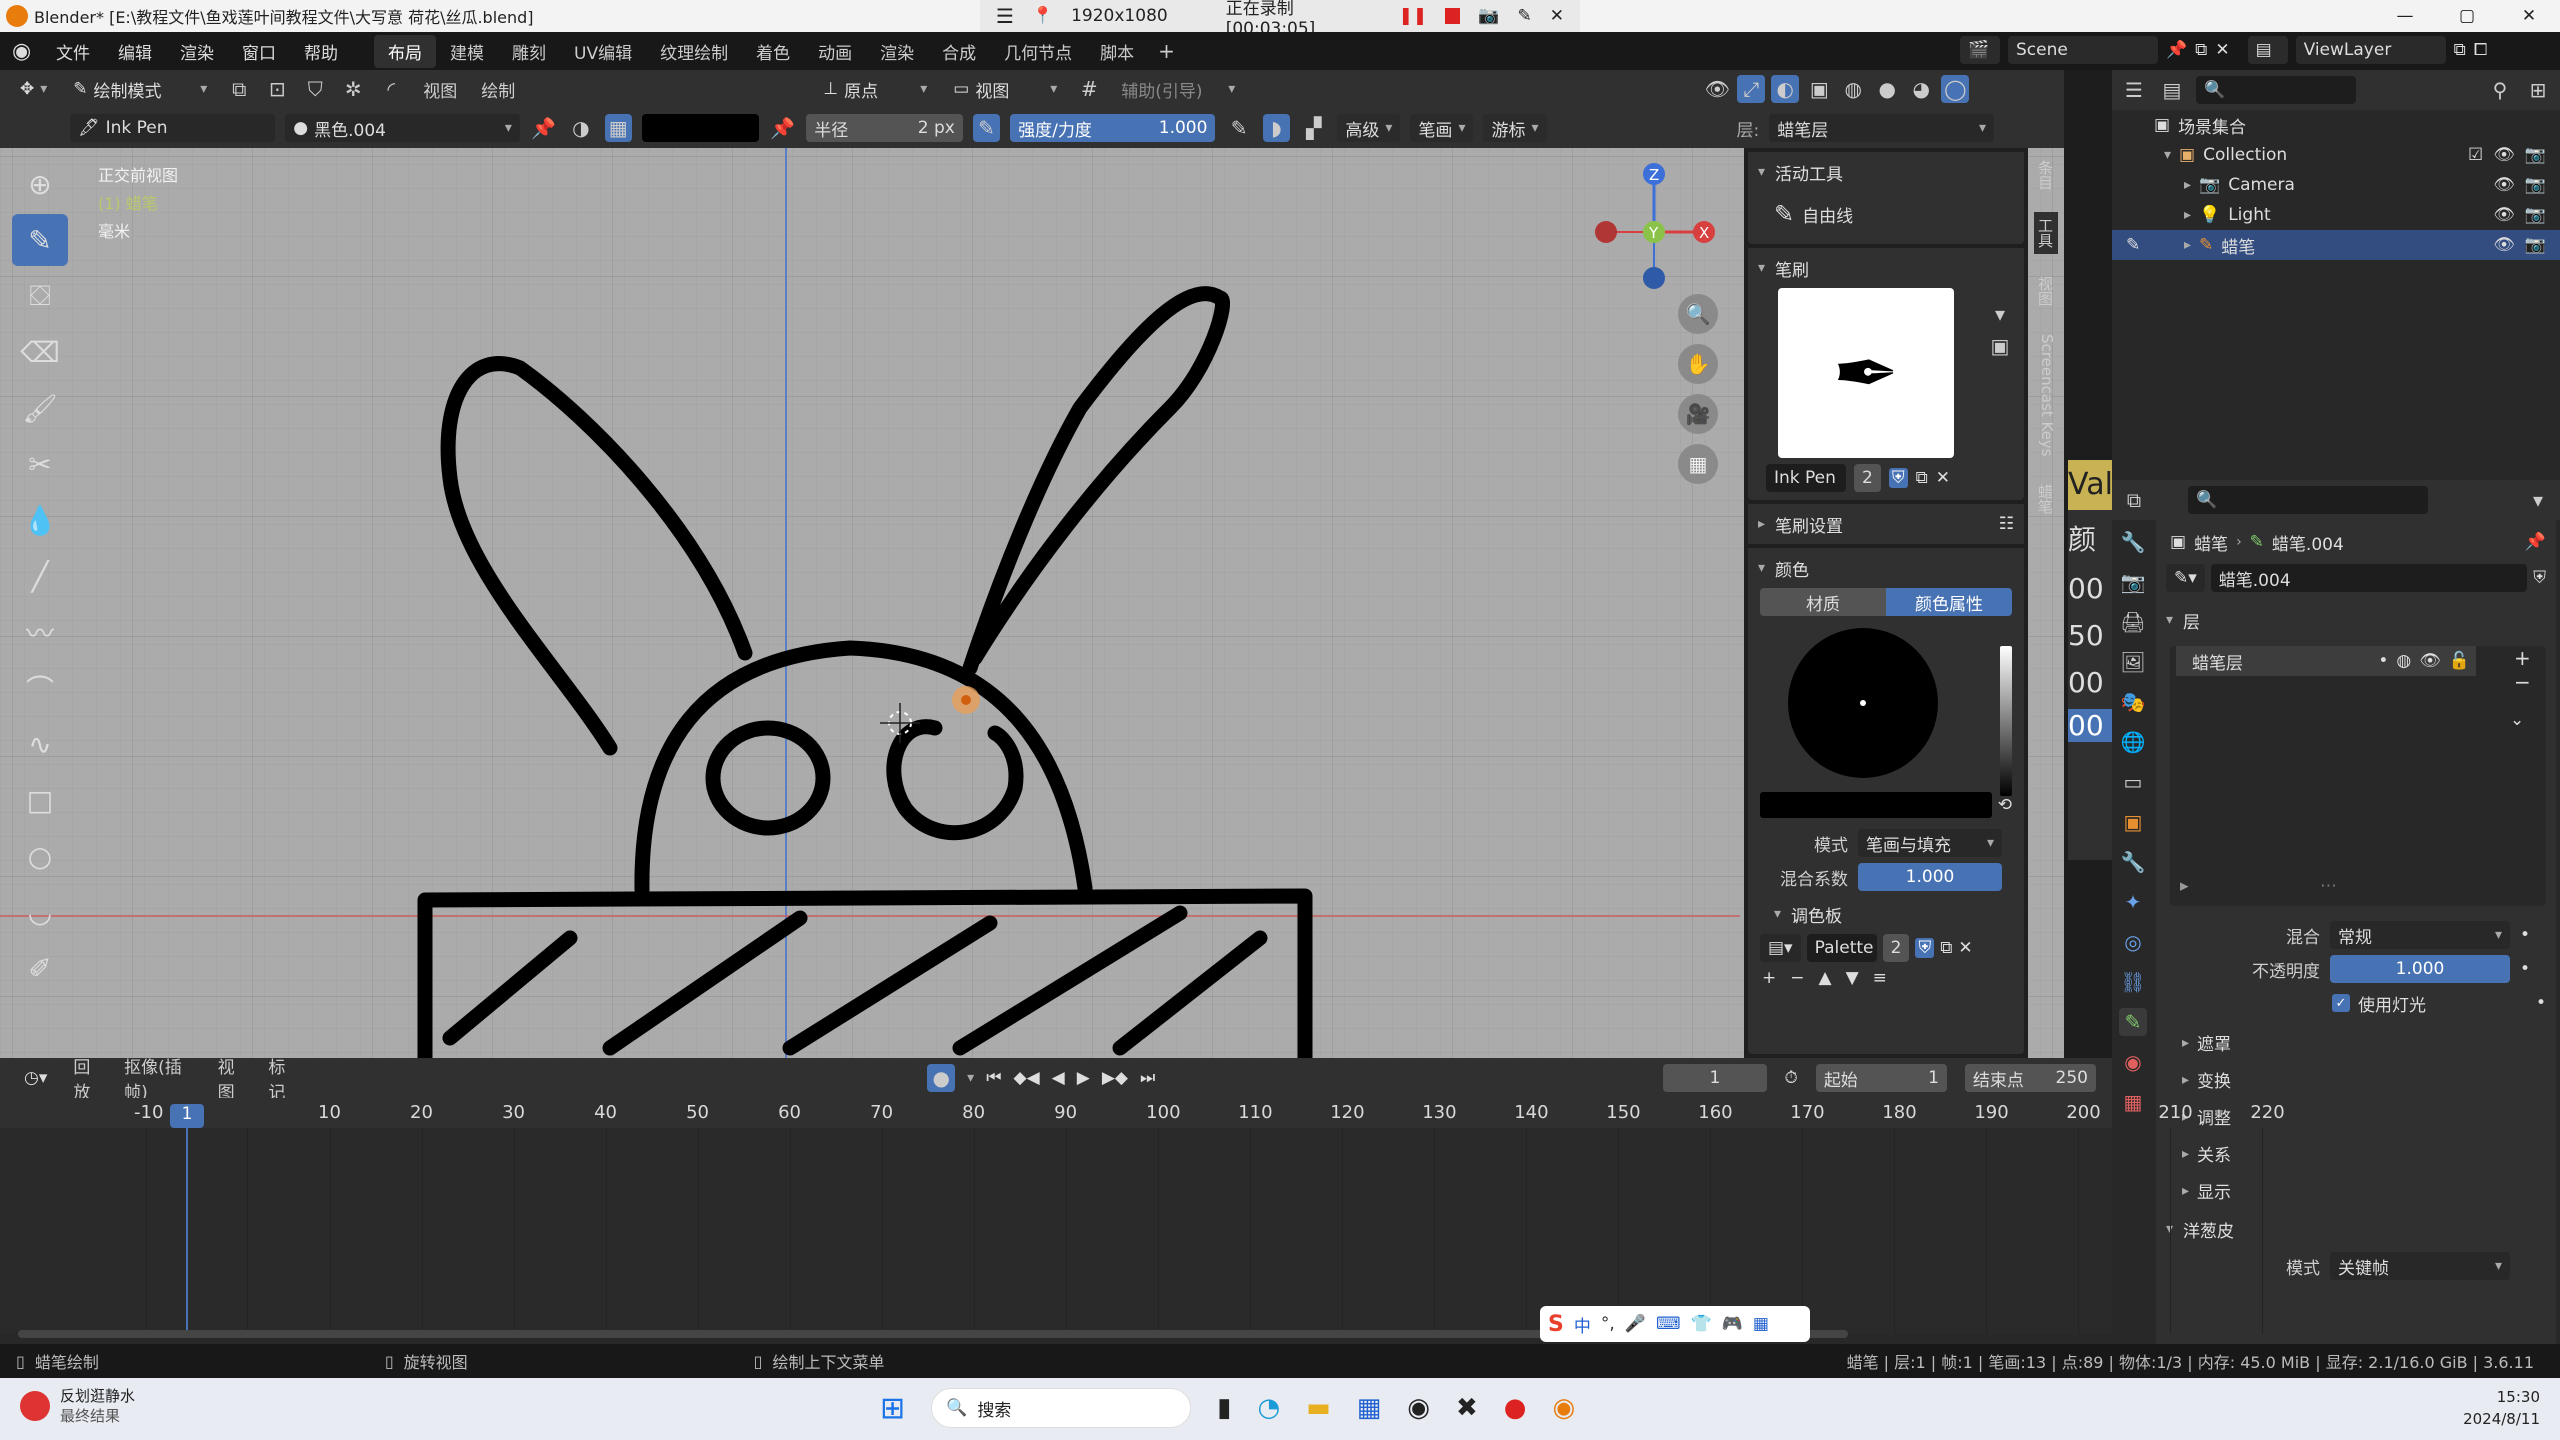  I want to click on annotate-tool-icon: ✐, so click(40, 968).